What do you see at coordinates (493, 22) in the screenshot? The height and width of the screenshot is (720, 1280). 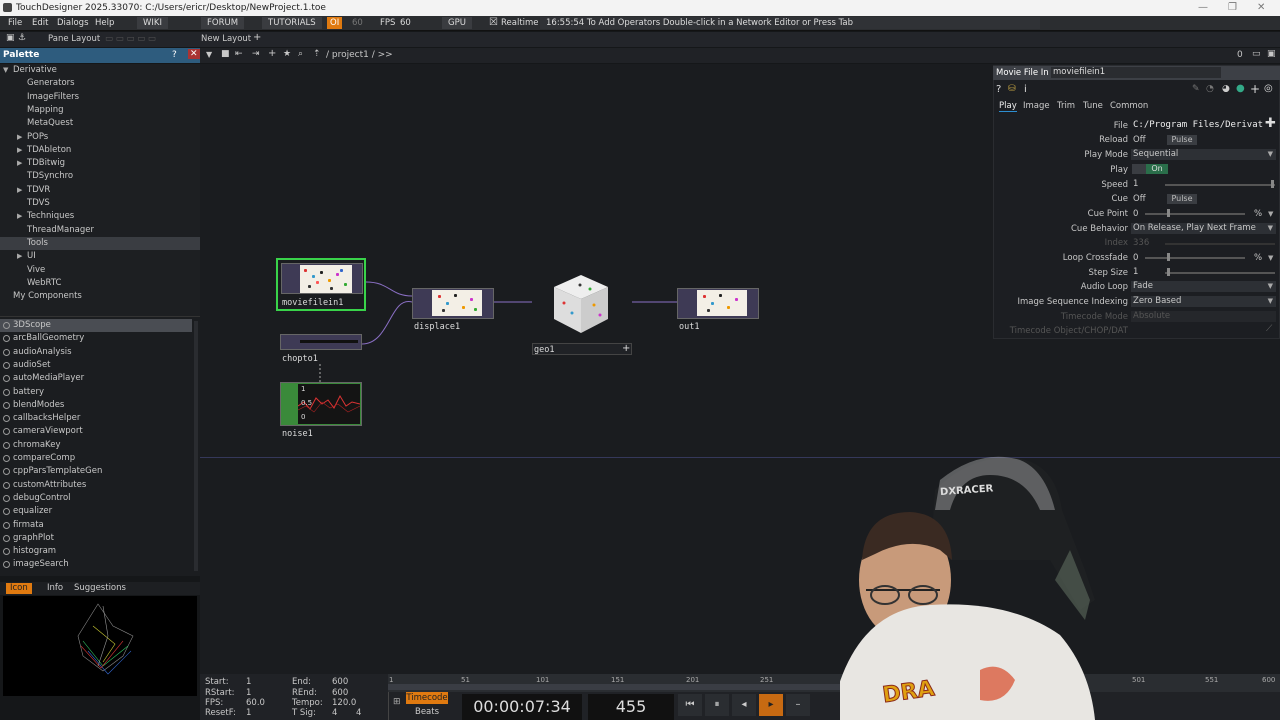 I see `realtime-checkbox-icon: ☒` at bounding box center [493, 22].